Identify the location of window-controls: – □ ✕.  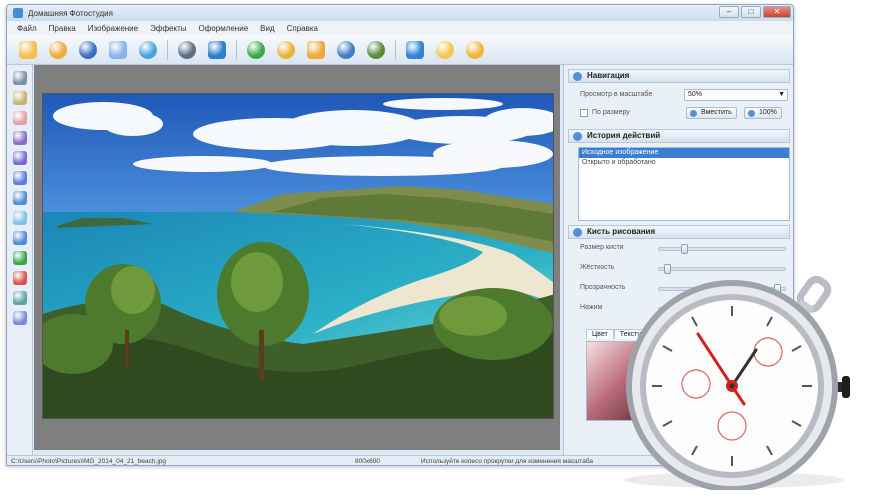
(755, 12).